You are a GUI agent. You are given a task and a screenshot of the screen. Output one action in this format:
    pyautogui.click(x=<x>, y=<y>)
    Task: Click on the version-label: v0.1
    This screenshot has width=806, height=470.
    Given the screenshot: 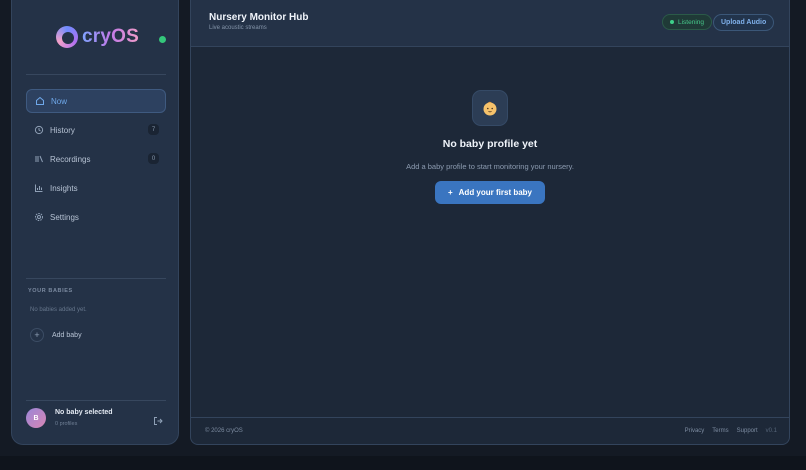 What is the action you would take?
    pyautogui.click(x=771, y=431)
    